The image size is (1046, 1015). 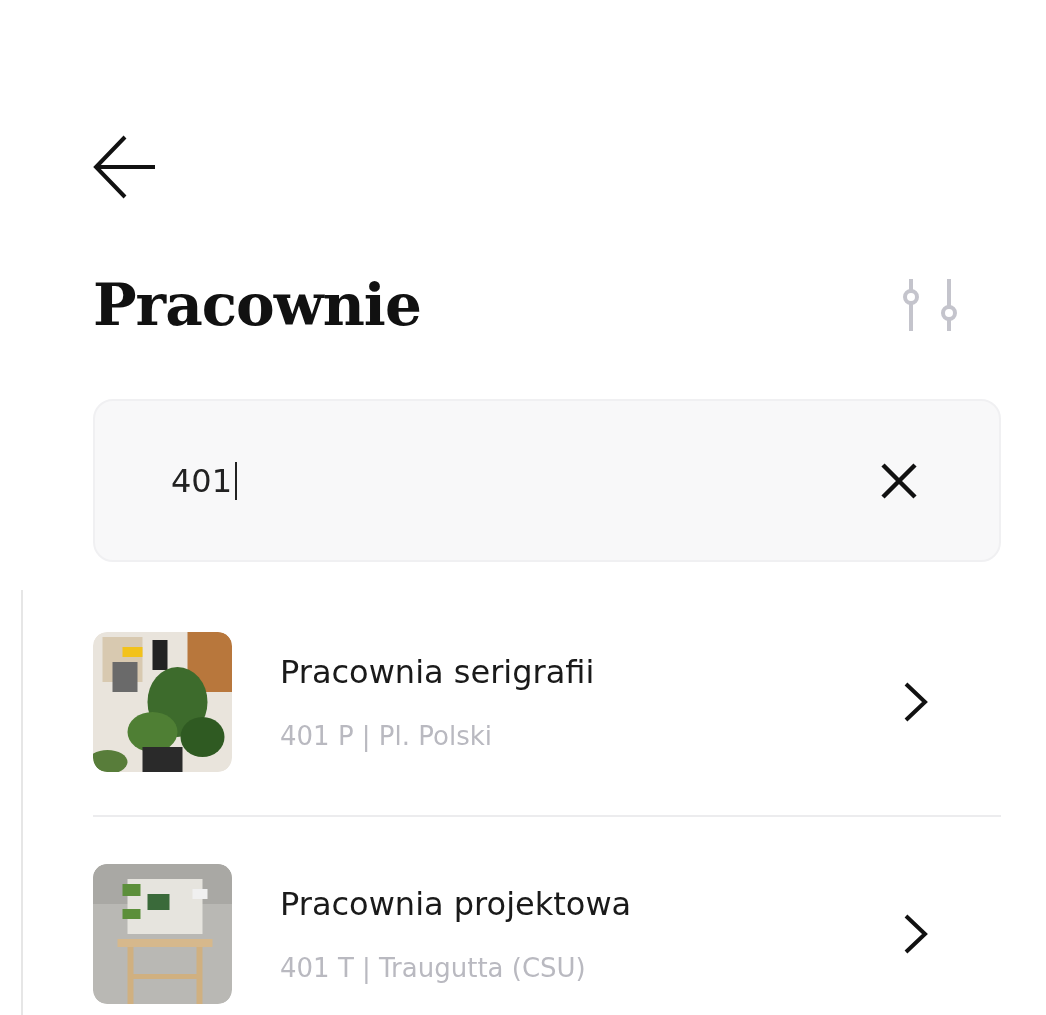 I want to click on clear-icon, so click(x=899, y=480).